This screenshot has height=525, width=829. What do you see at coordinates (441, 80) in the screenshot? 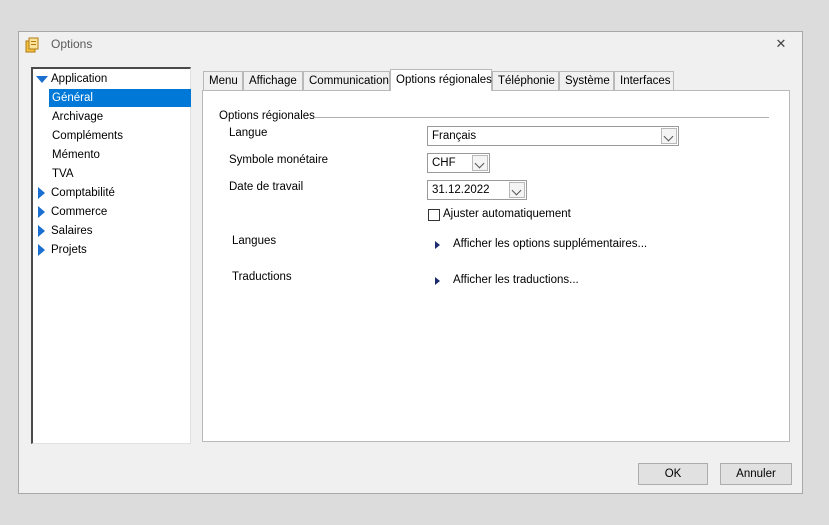
I see `tab-options-regionales: Options régionales` at bounding box center [441, 80].